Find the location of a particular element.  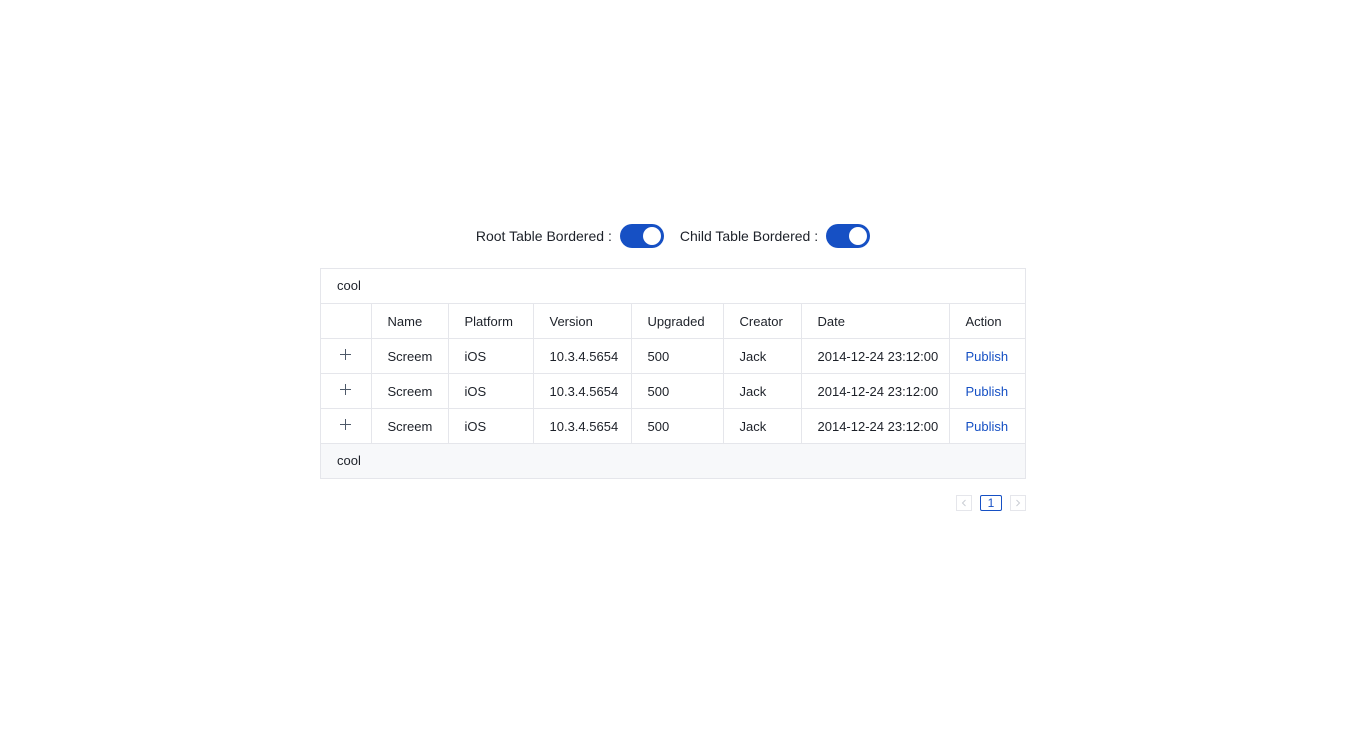

child-bordered-colon: : is located at coordinates (816, 236).